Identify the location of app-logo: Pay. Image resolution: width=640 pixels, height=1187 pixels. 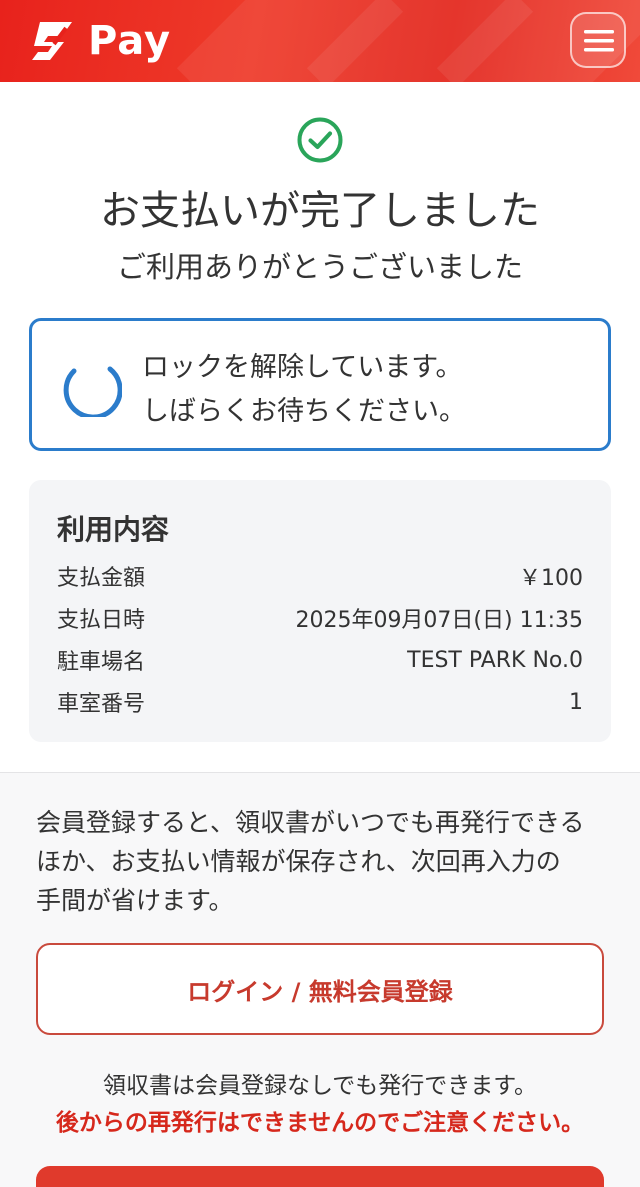
(98, 41).